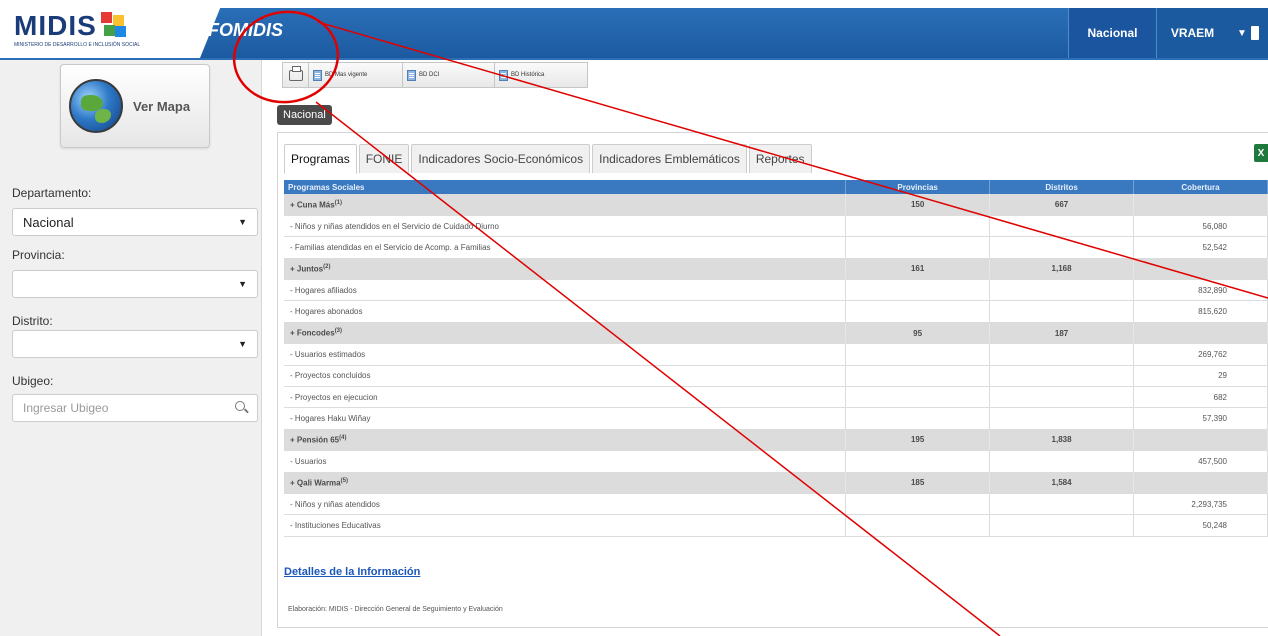 The height and width of the screenshot is (636, 1268). Describe the element at coordinates (501, 158) in the screenshot. I see `tab-indicadores-socio-economicos: Indicadores Socio-Económicos` at that location.